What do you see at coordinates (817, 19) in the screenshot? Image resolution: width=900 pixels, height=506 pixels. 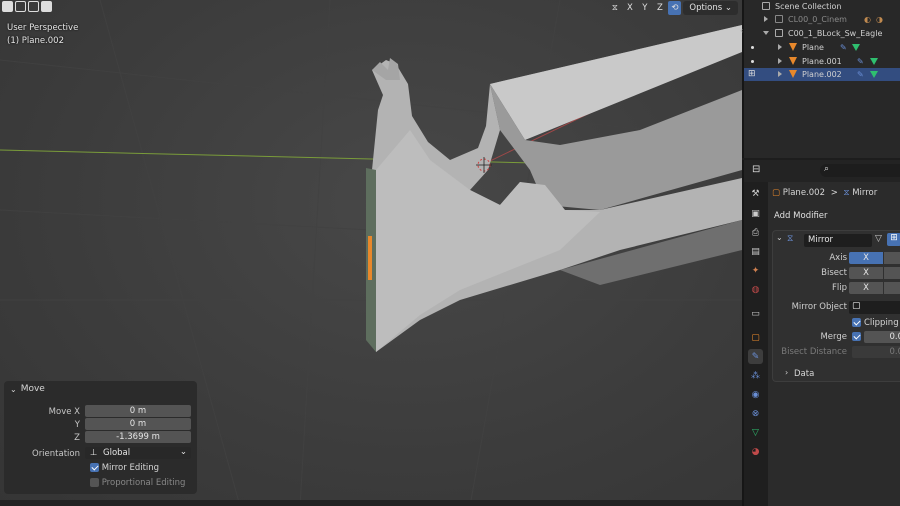 I see `outliner-item-label: CL00_0_Cinem` at bounding box center [817, 19].